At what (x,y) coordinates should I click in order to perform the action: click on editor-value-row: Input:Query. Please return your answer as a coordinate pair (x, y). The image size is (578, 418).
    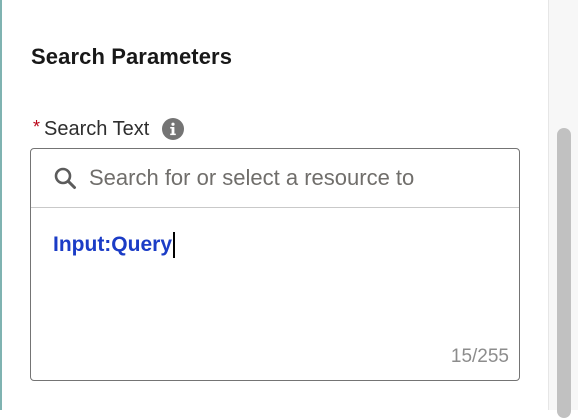
    Looking at the image, I should click on (114, 245).